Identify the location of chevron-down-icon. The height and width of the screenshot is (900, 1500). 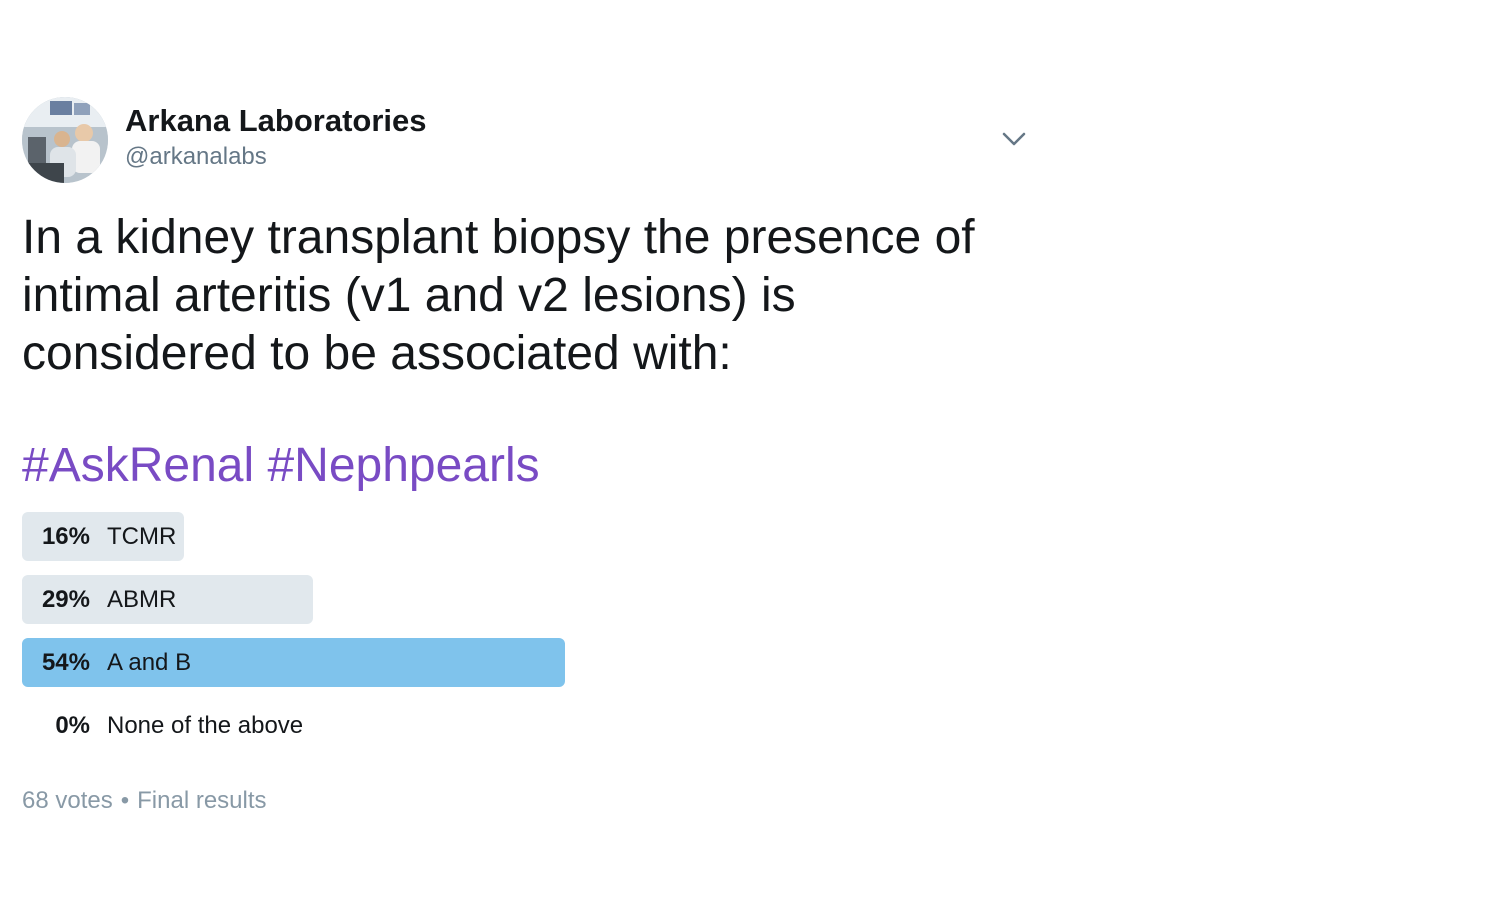
(1014, 139).